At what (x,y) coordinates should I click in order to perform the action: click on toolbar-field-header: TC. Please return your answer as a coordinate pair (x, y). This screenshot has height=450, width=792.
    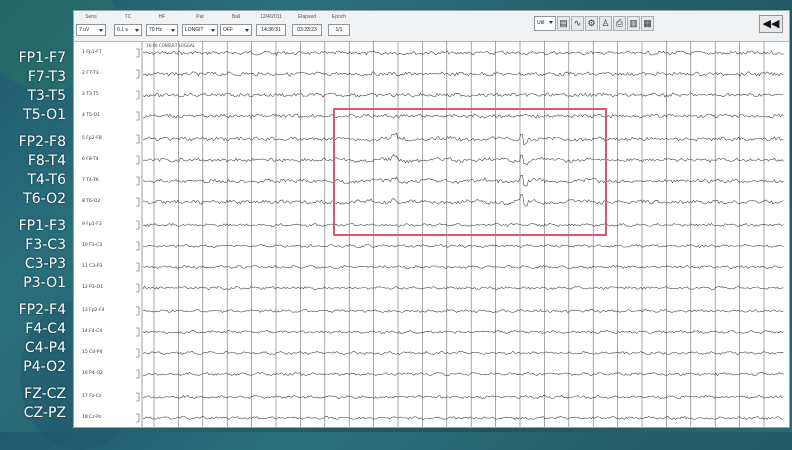
    Looking at the image, I should click on (128, 17).